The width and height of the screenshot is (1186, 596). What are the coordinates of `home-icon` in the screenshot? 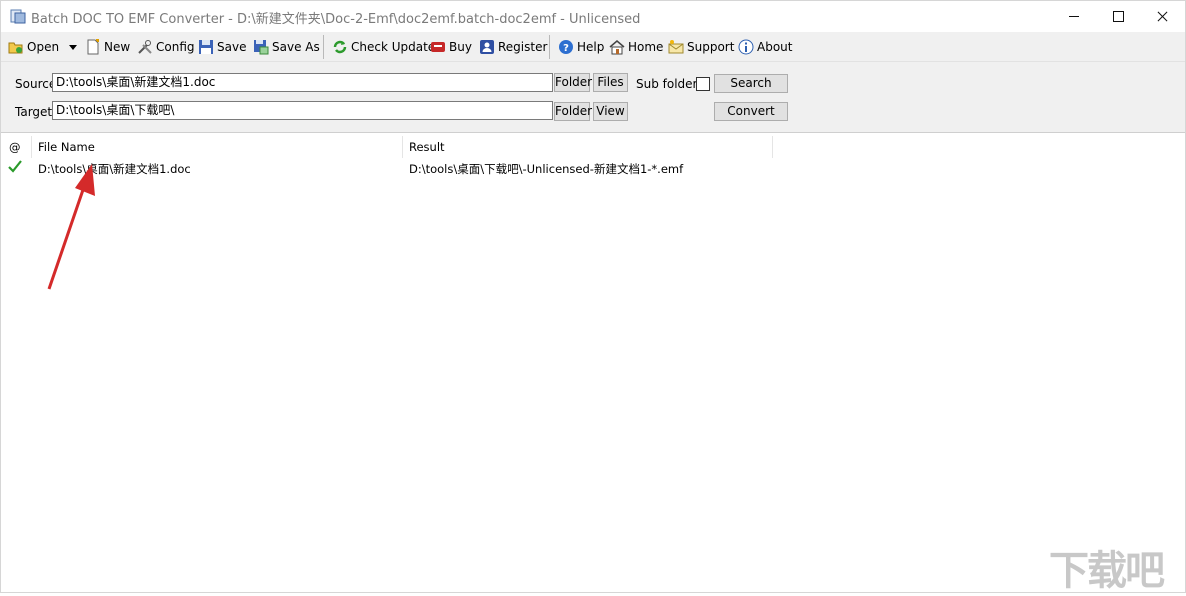 It's located at (617, 47).